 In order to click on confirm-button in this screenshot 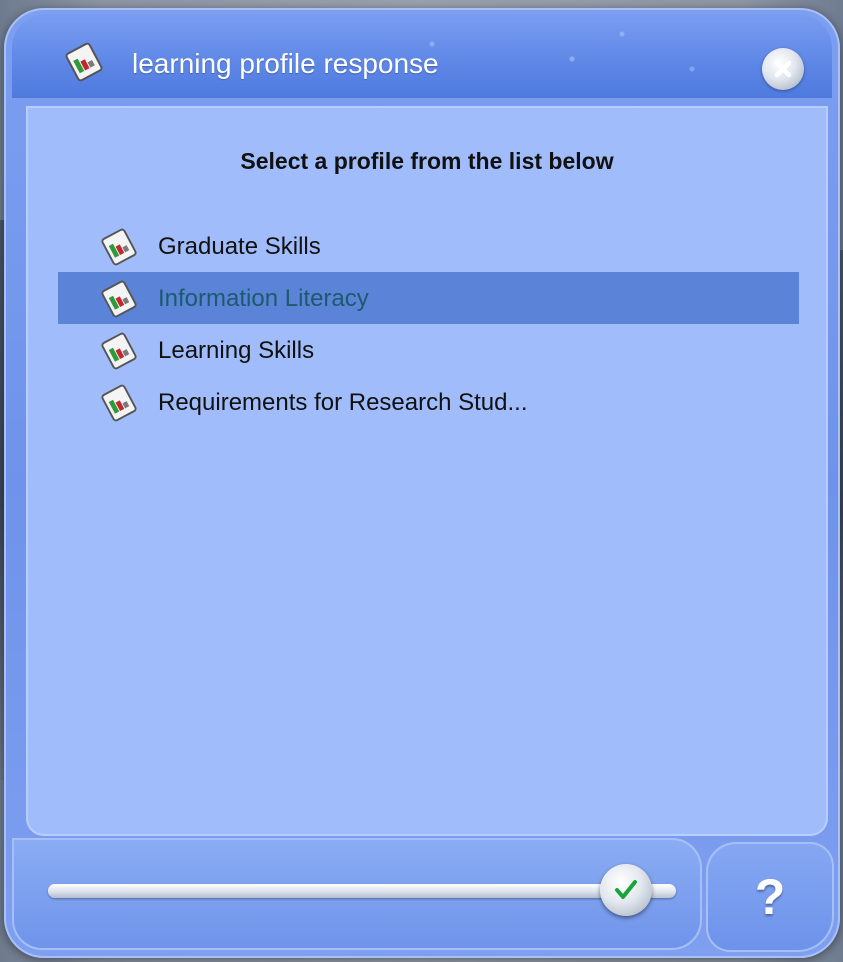, I will do `click(625, 890)`.